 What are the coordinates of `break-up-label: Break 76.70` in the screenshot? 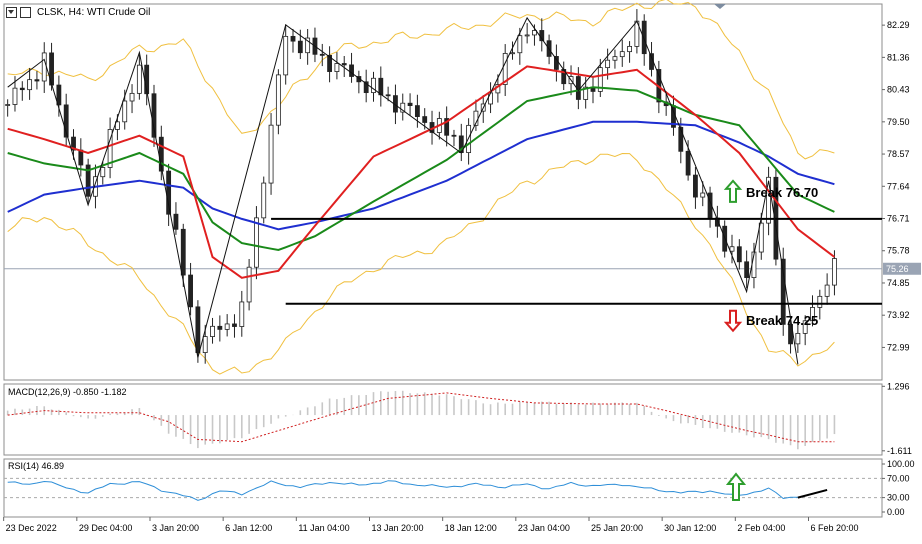 It's located at (782, 192).